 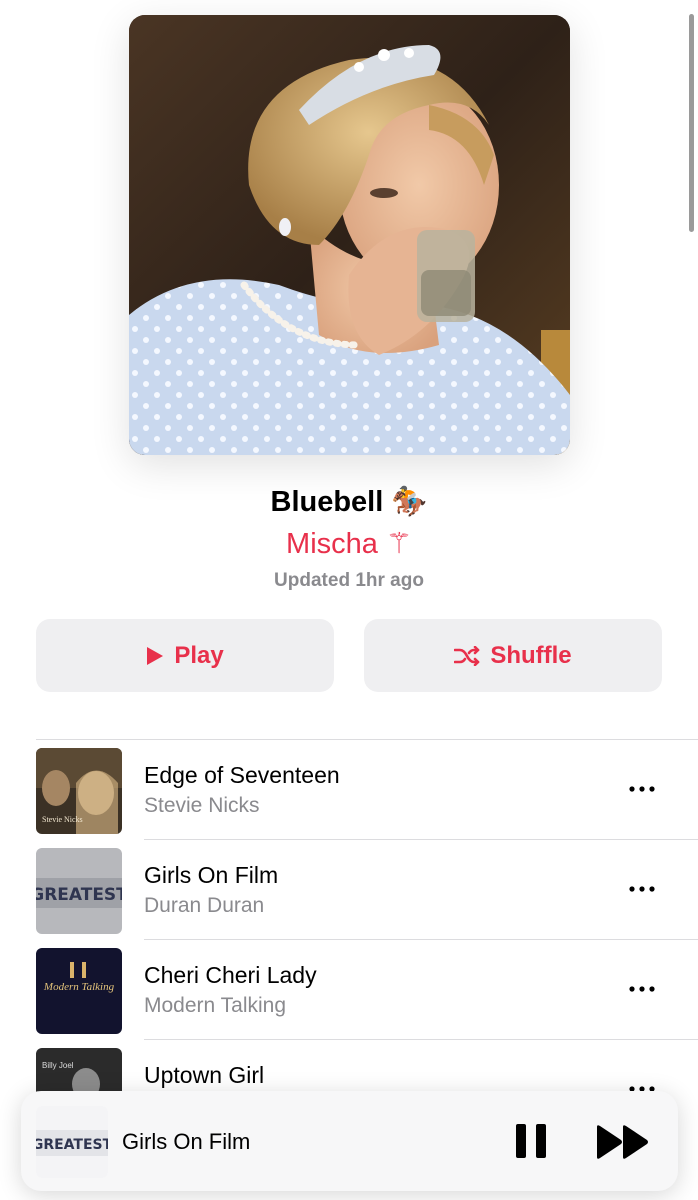 What do you see at coordinates (230, 975) in the screenshot?
I see `track-title: Cheri Cheri Lady` at bounding box center [230, 975].